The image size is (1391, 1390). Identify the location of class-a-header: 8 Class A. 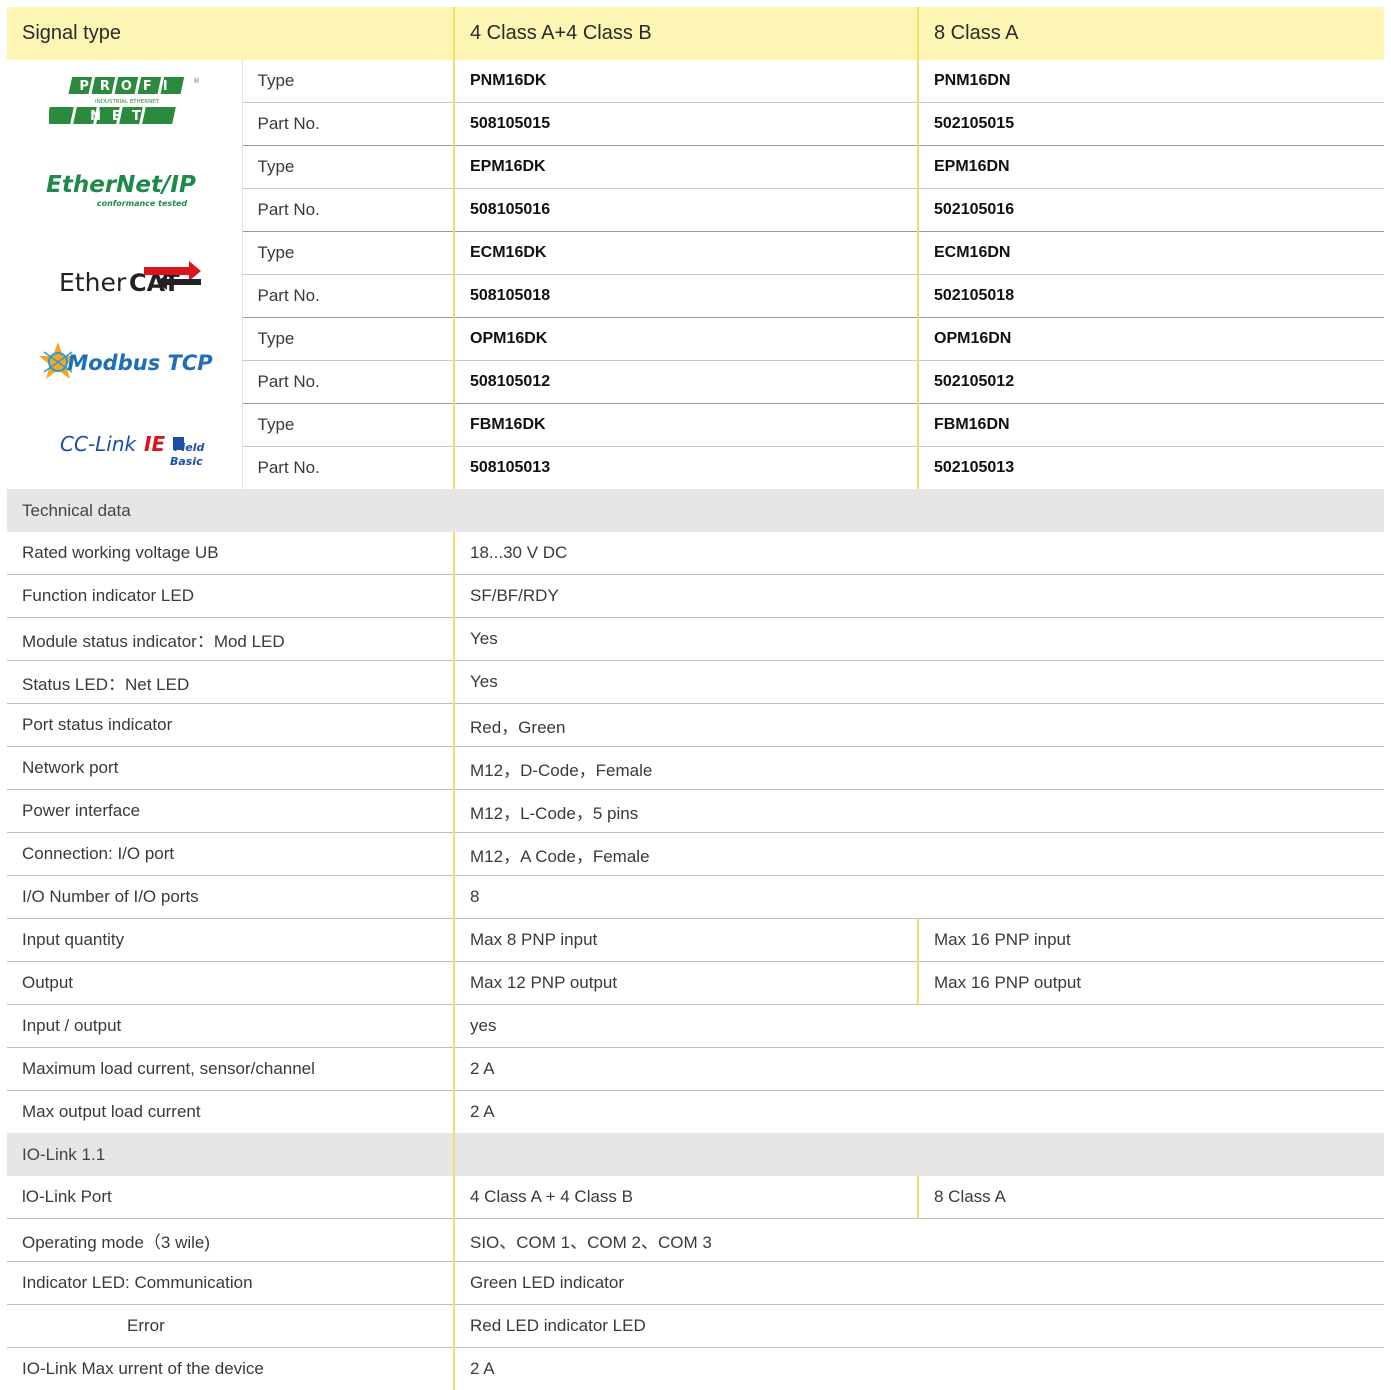
(1151, 33).